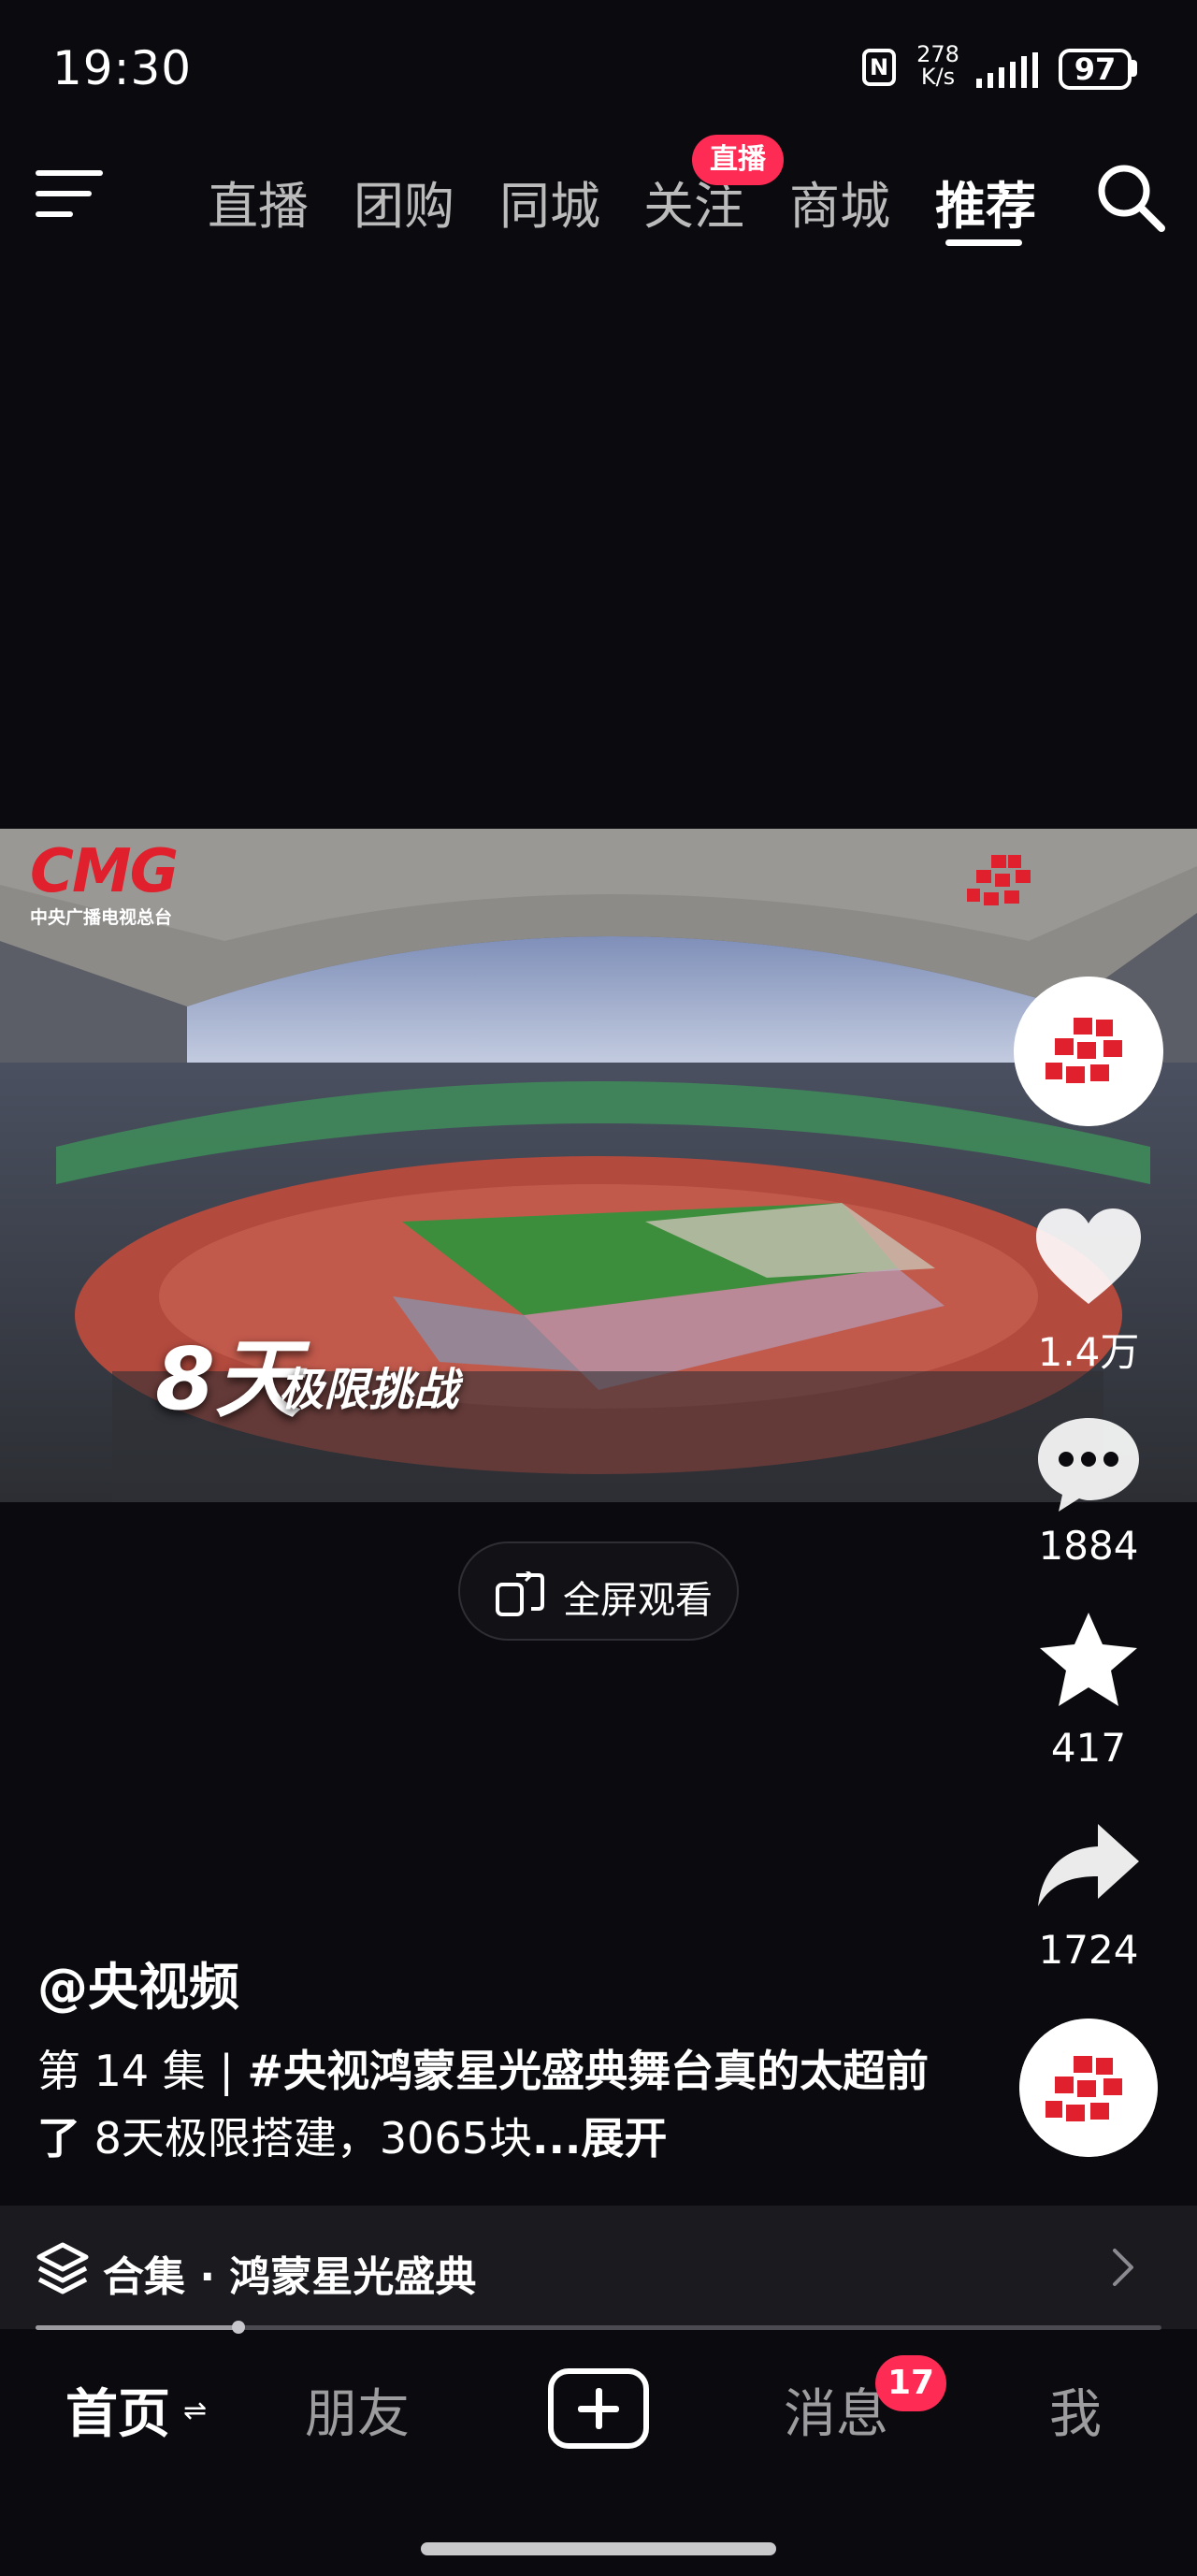  What do you see at coordinates (1123, 2267) in the screenshot?
I see `chevron-right-icon` at bounding box center [1123, 2267].